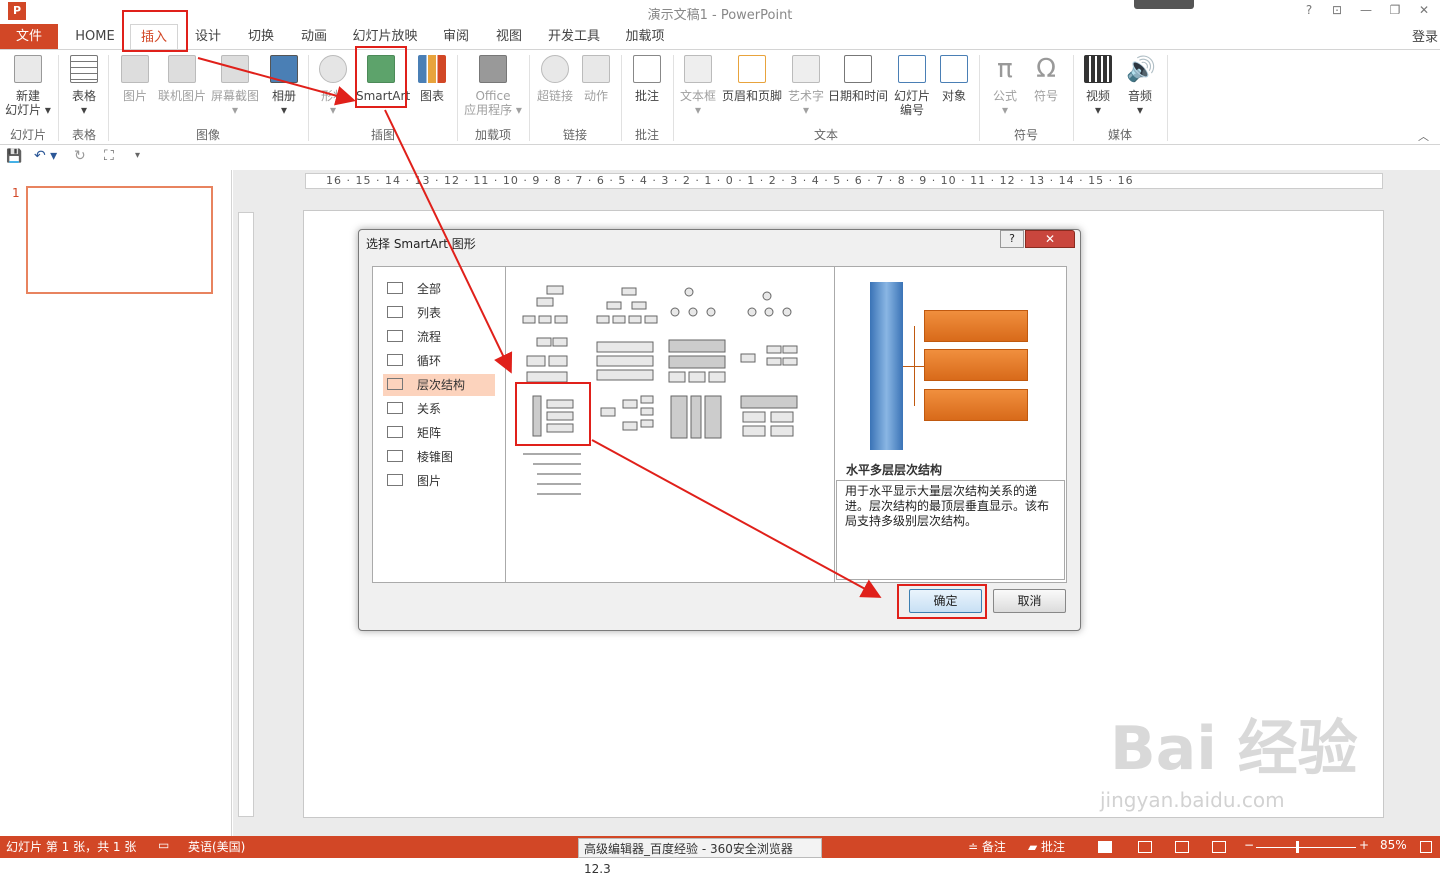 Image resolution: width=1440 pixels, height=879 pixels. I want to click on arrow-tab-to-smartart, so click(276, 81).